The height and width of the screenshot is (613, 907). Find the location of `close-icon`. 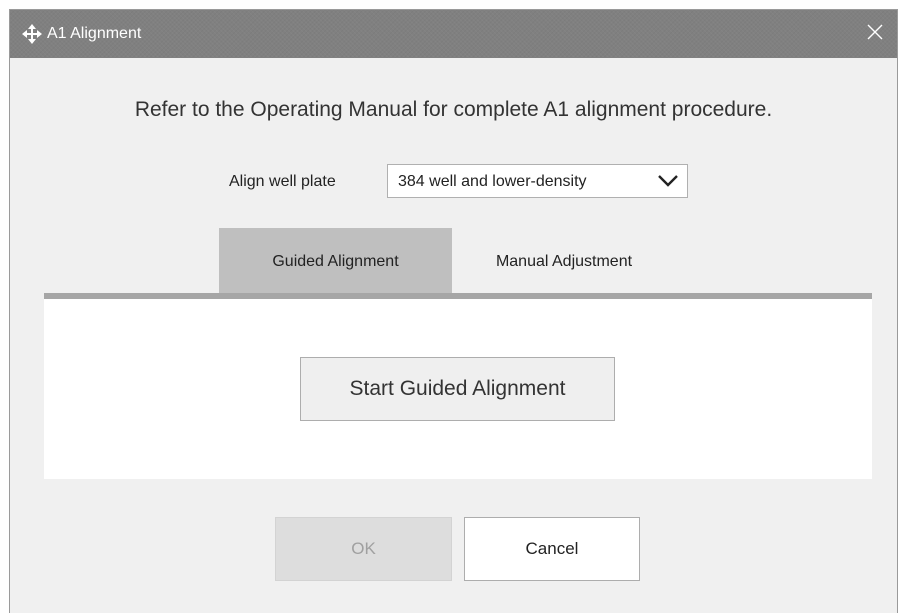

close-icon is located at coordinates (875, 34).